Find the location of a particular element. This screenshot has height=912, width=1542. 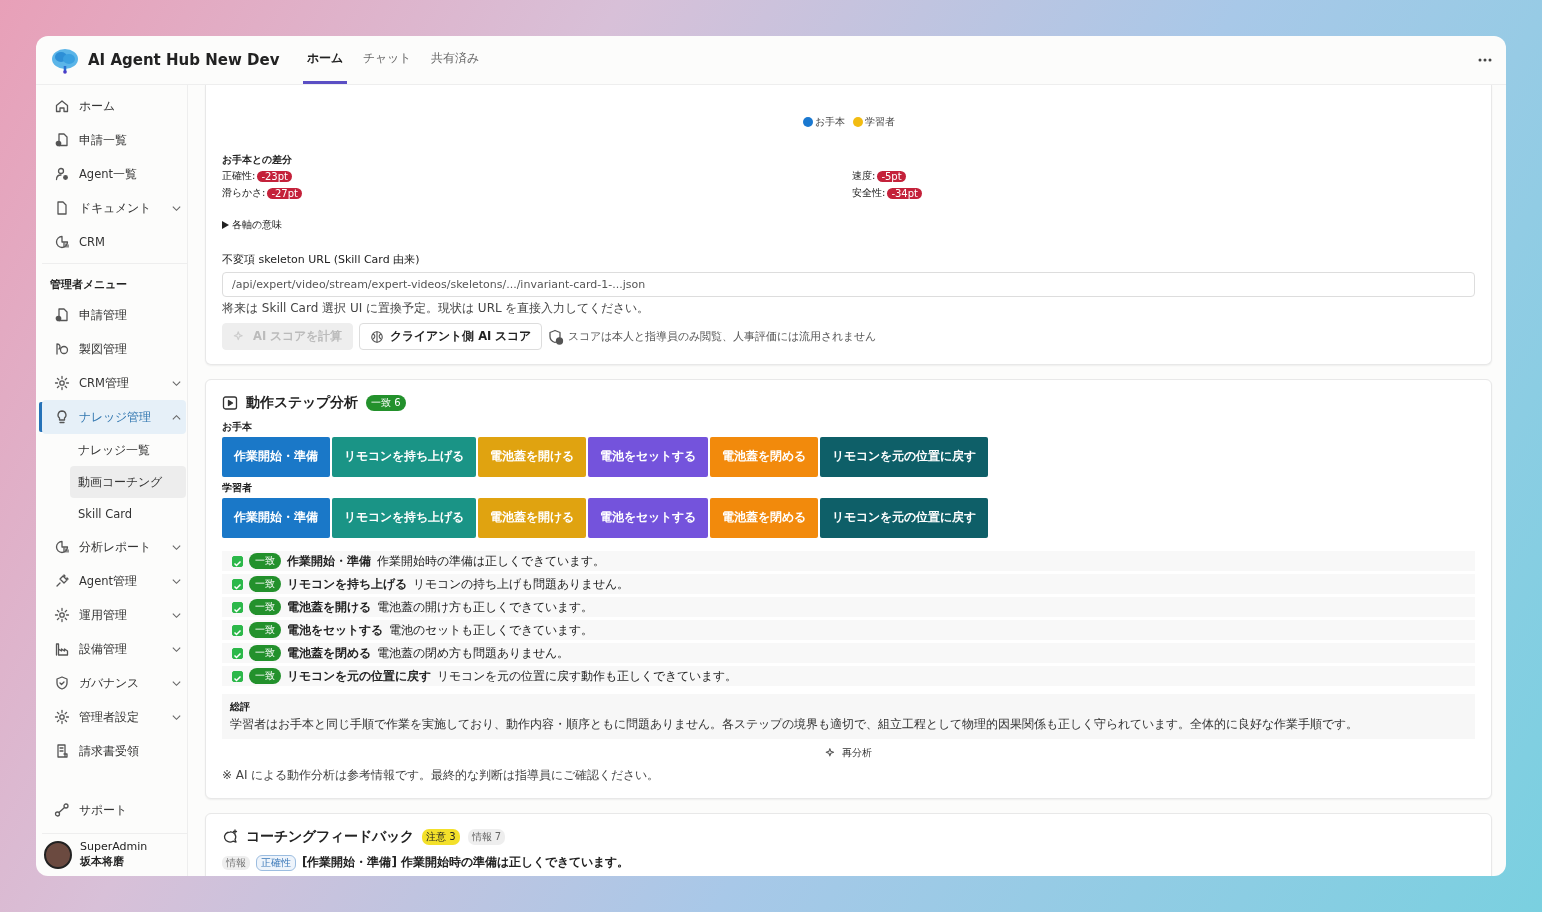

field-label: 不変項 skeleton URL (Skill Card 由来) is located at coordinates (321, 259).